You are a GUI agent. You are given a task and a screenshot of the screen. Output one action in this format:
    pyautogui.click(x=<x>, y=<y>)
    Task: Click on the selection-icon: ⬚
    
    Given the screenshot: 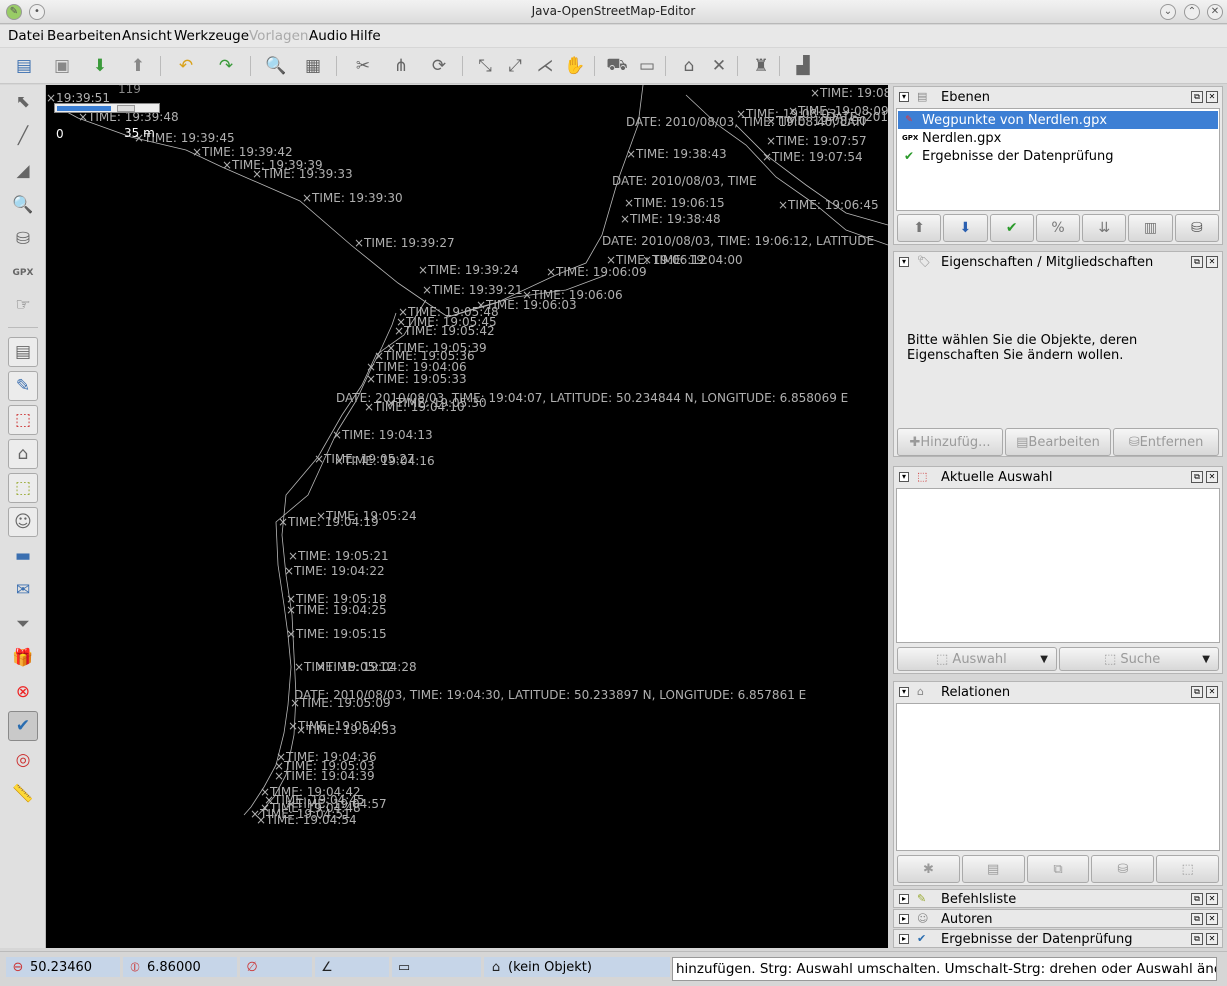 What is the action you would take?
    pyautogui.click(x=23, y=420)
    